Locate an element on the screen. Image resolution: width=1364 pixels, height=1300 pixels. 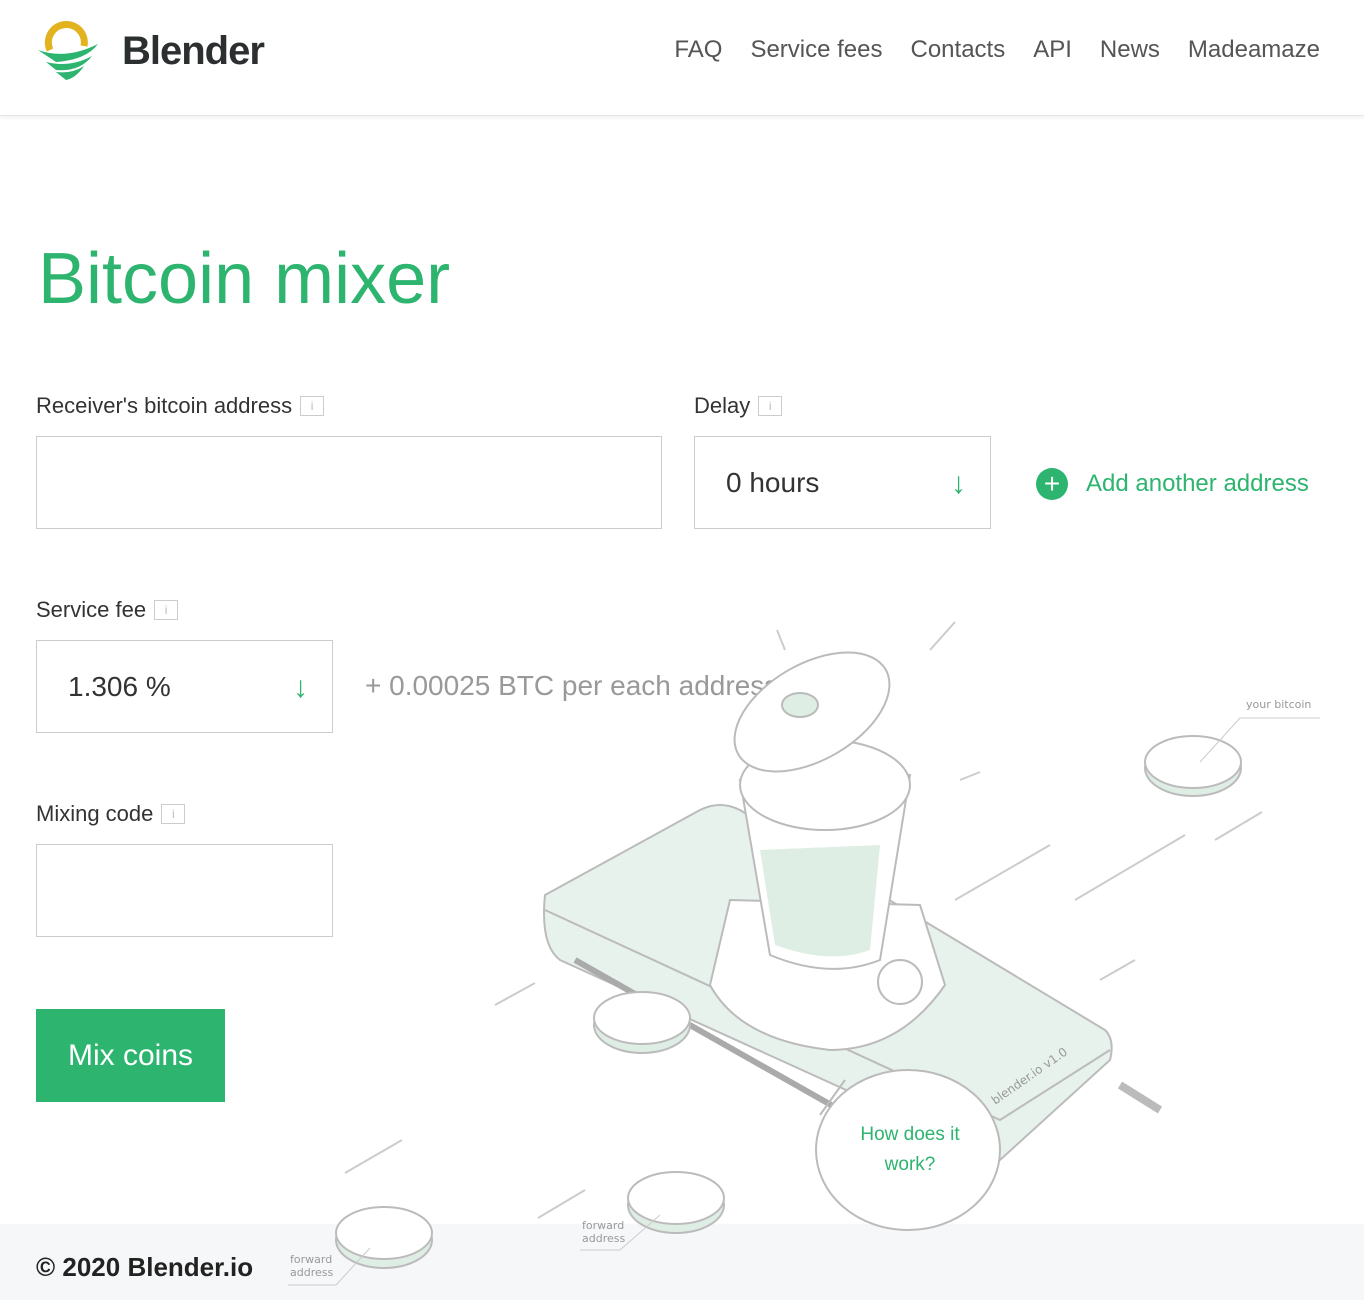
nav-faq: FAQ is located at coordinates (698, 50).